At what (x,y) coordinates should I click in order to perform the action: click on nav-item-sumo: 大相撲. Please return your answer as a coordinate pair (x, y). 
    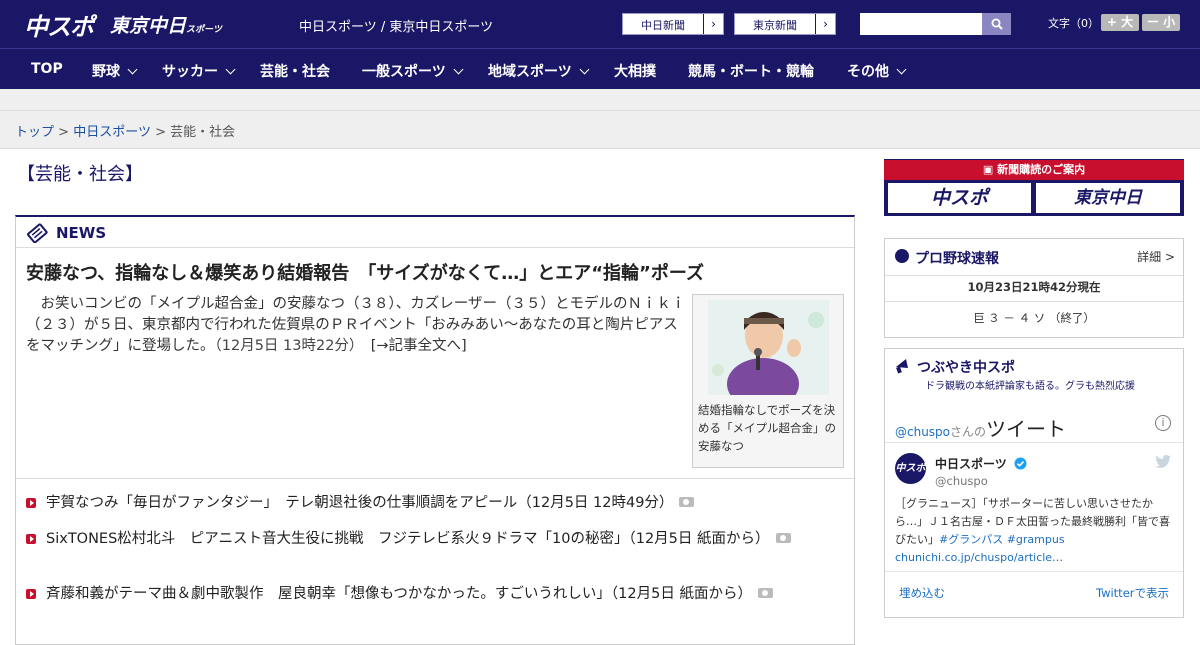
    Looking at the image, I should click on (635, 71).